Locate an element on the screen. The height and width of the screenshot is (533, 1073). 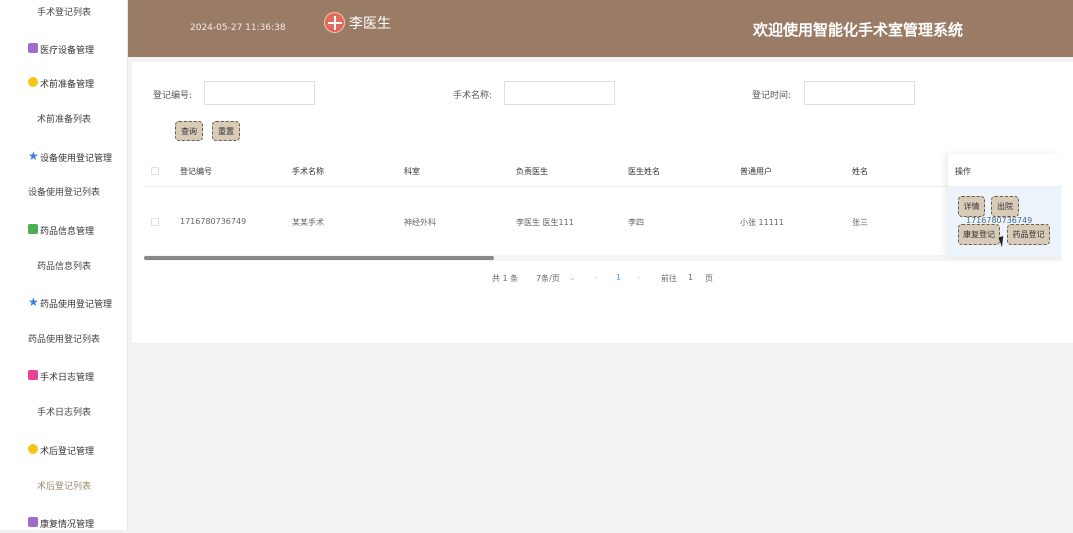
sidebar-item-label: 设备使用登记管理 is located at coordinates (76, 158).